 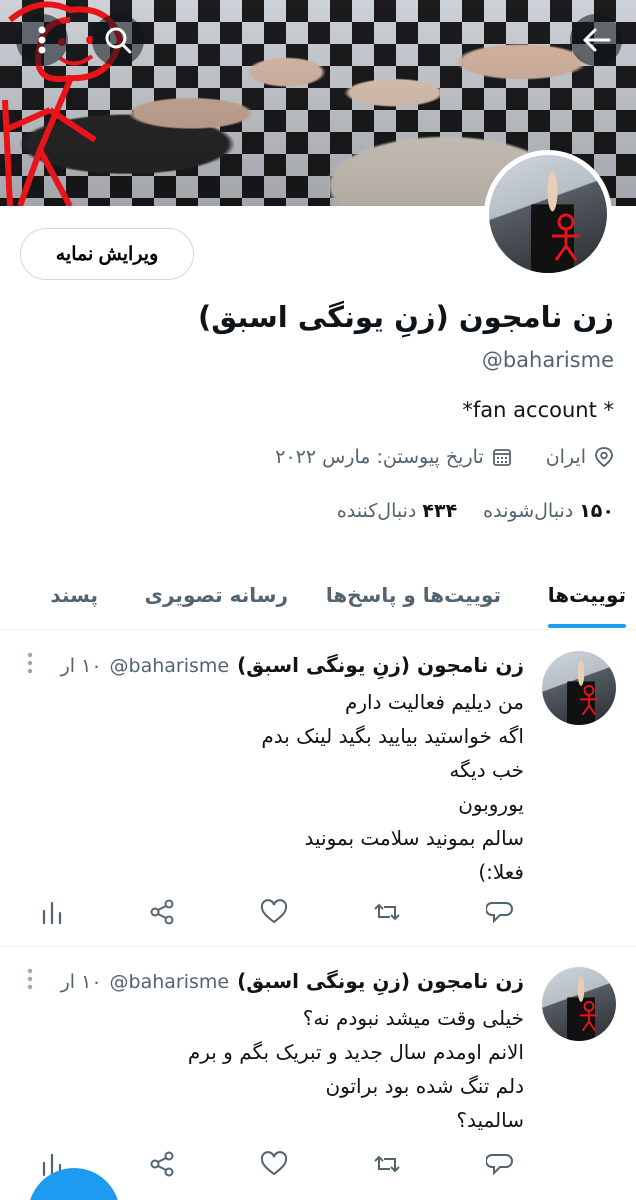 I want to click on search-icon, so click(x=118, y=40).